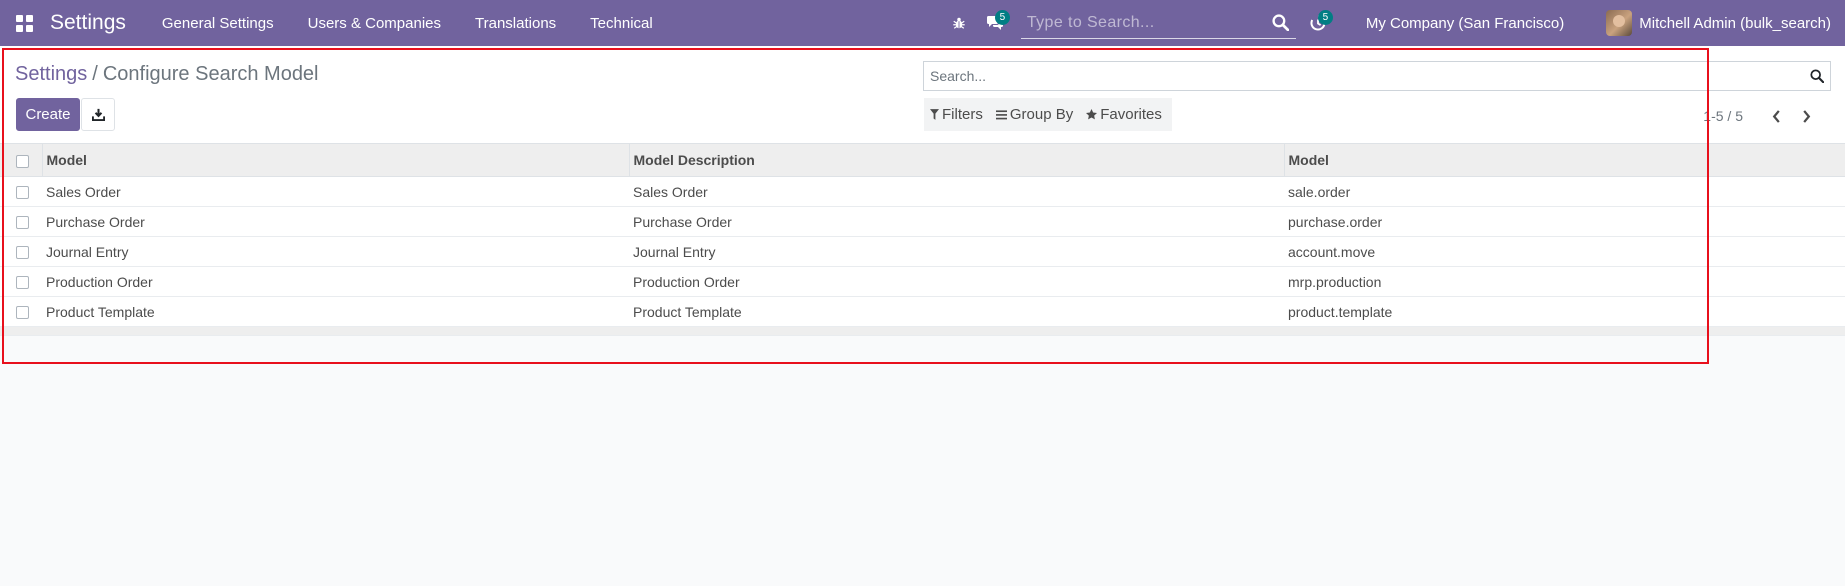  What do you see at coordinates (959, 23) in the screenshot?
I see `debug-bug-icon` at bounding box center [959, 23].